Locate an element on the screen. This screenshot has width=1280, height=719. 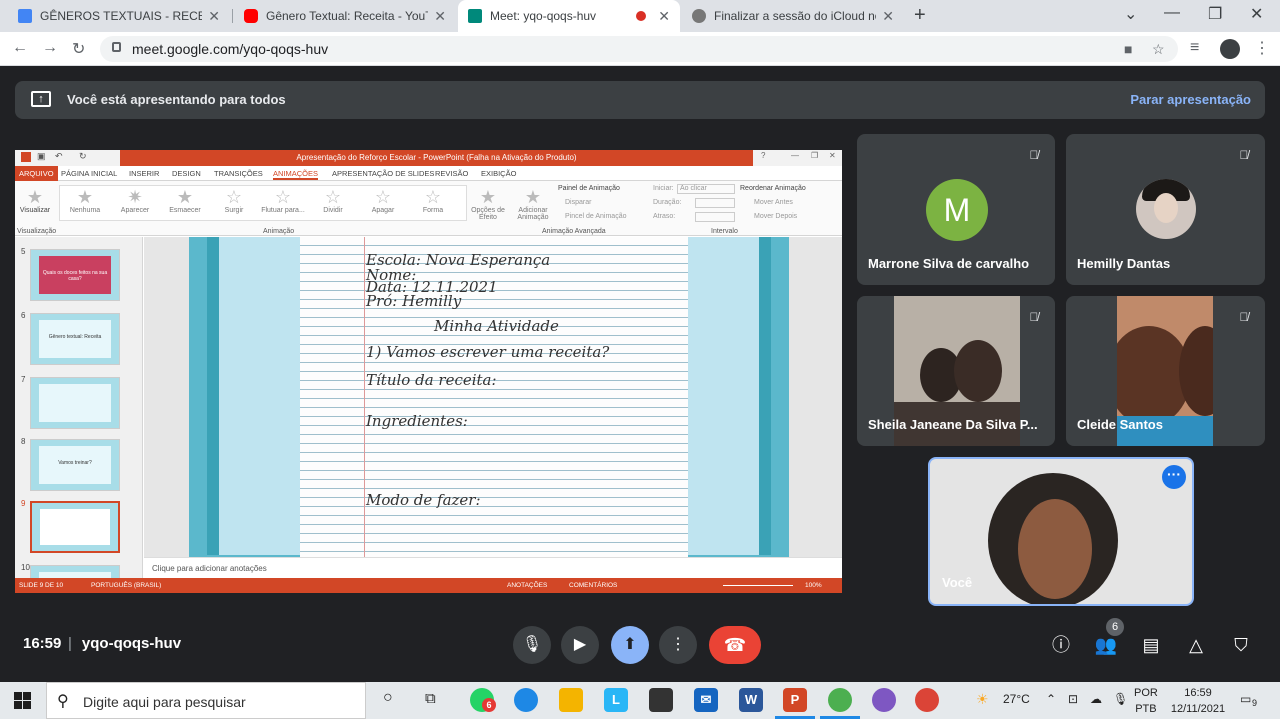
language-indicator: PORTUGUÊS (BRASIL) is located at coordinates (126, 585).